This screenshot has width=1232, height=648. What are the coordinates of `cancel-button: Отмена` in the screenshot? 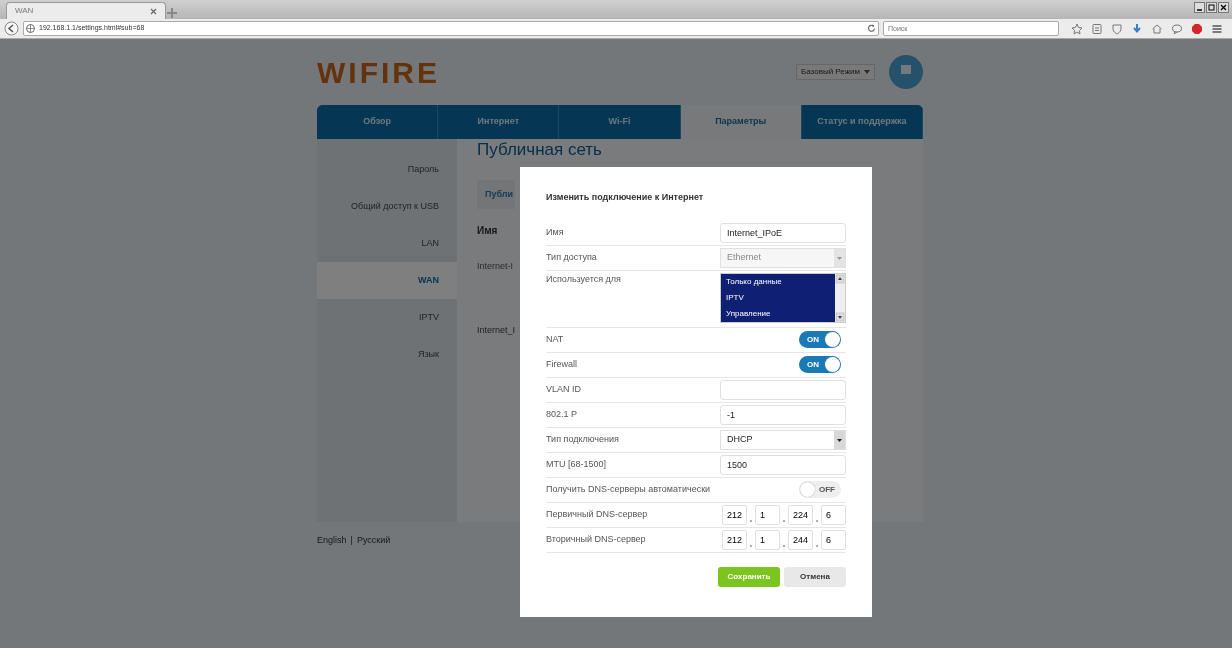 It's located at (815, 576).